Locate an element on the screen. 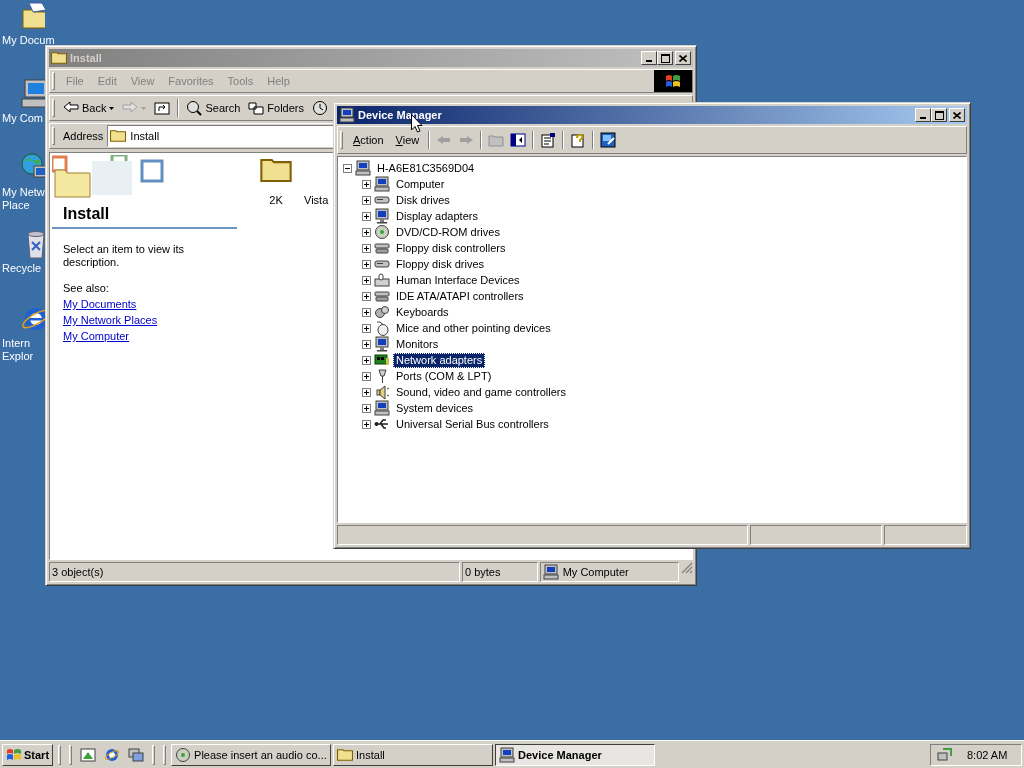  tree-item: Universal Serial Bus controllers is located at coordinates (472, 424).